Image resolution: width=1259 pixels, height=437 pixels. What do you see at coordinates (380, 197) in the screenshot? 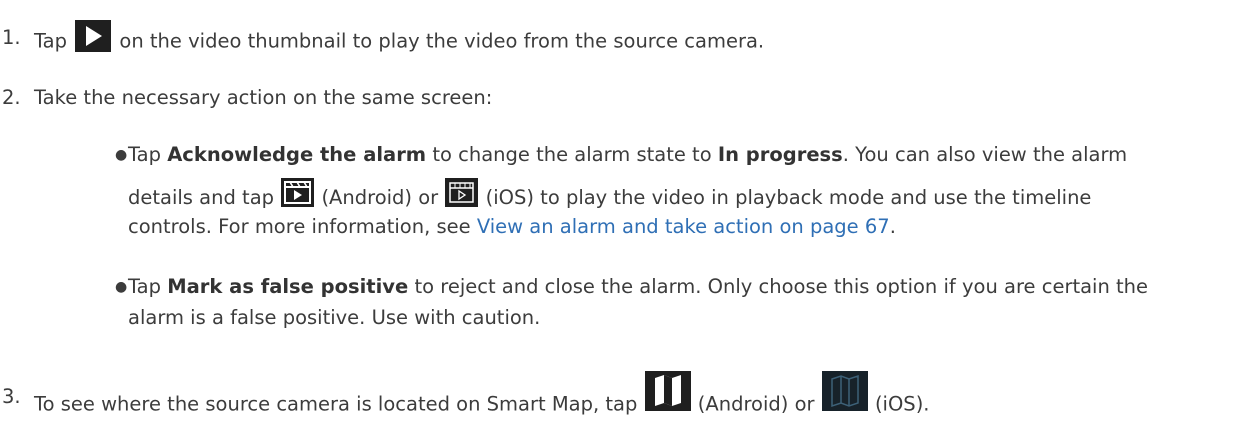
I see `bullet-text: (Android) or` at bounding box center [380, 197].